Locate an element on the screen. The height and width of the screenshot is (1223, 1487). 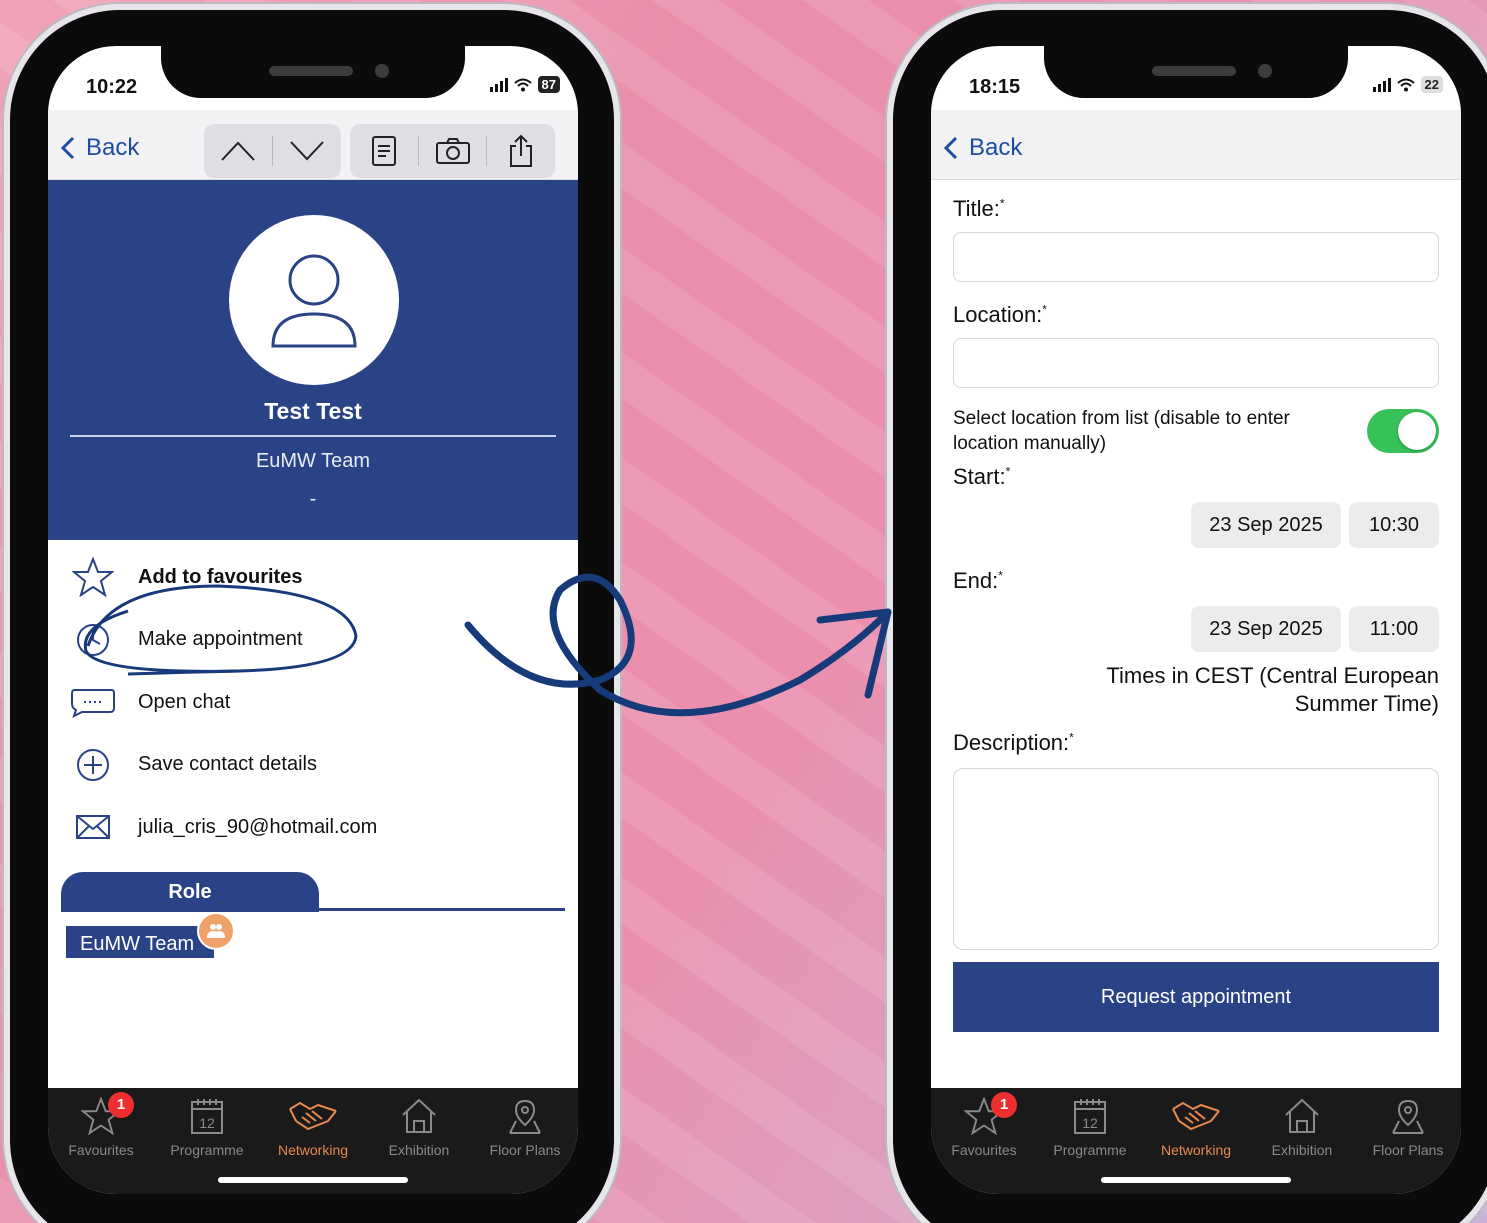
star-icon is located at coordinates (93, 577).